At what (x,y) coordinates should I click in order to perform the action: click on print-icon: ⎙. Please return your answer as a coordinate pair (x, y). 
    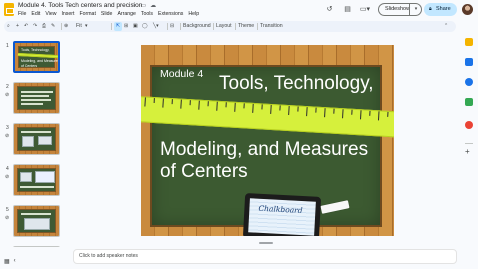
    Looking at the image, I should click on (44, 26).